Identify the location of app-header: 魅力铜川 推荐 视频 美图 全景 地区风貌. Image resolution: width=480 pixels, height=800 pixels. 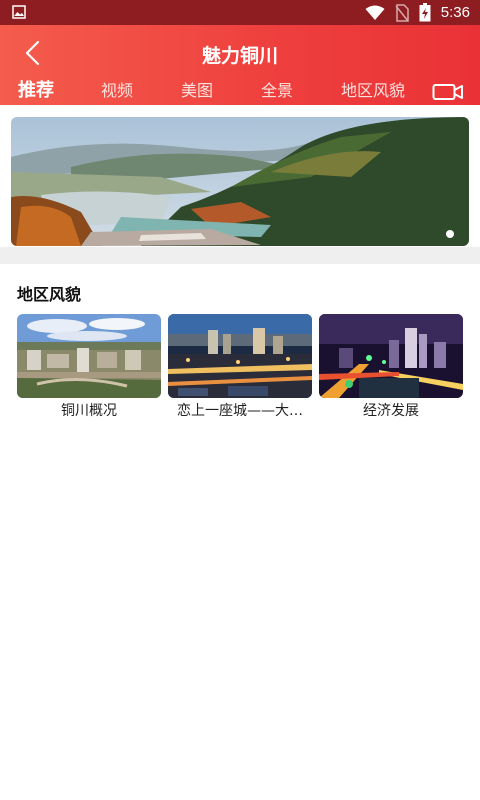
(240, 65).